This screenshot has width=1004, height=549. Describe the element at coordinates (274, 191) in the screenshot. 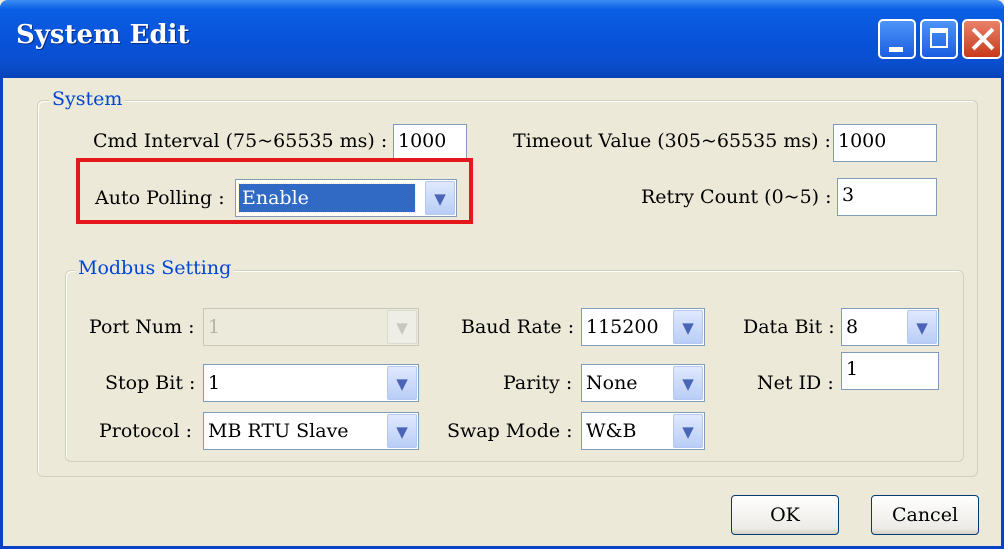

I see `highlight-box` at that location.